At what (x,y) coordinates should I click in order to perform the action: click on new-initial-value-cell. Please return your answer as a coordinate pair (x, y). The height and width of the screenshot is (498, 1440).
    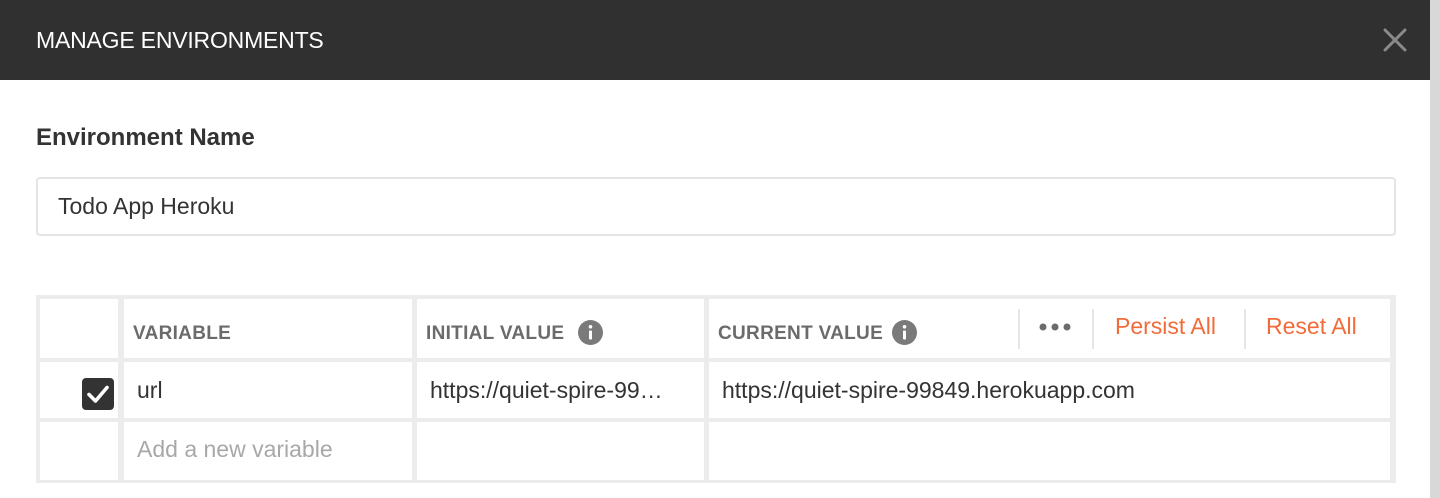
    Looking at the image, I should click on (560, 451).